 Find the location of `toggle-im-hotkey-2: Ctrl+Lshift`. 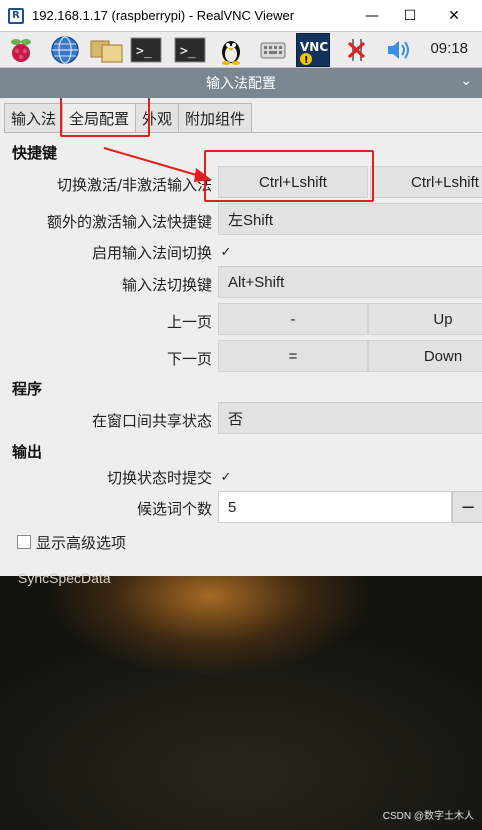

toggle-im-hotkey-2: Ctrl+Lshift is located at coordinates (426, 182).